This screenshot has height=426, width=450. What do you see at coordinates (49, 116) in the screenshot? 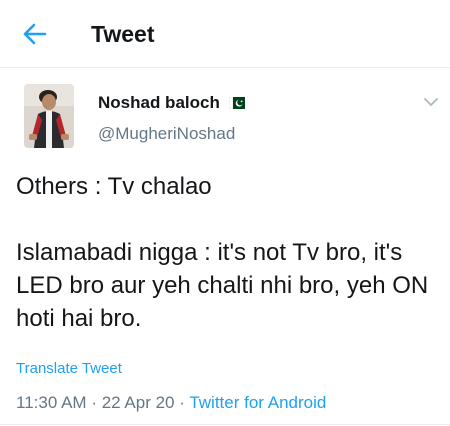
I see `avatar` at bounding box center [49, 116].